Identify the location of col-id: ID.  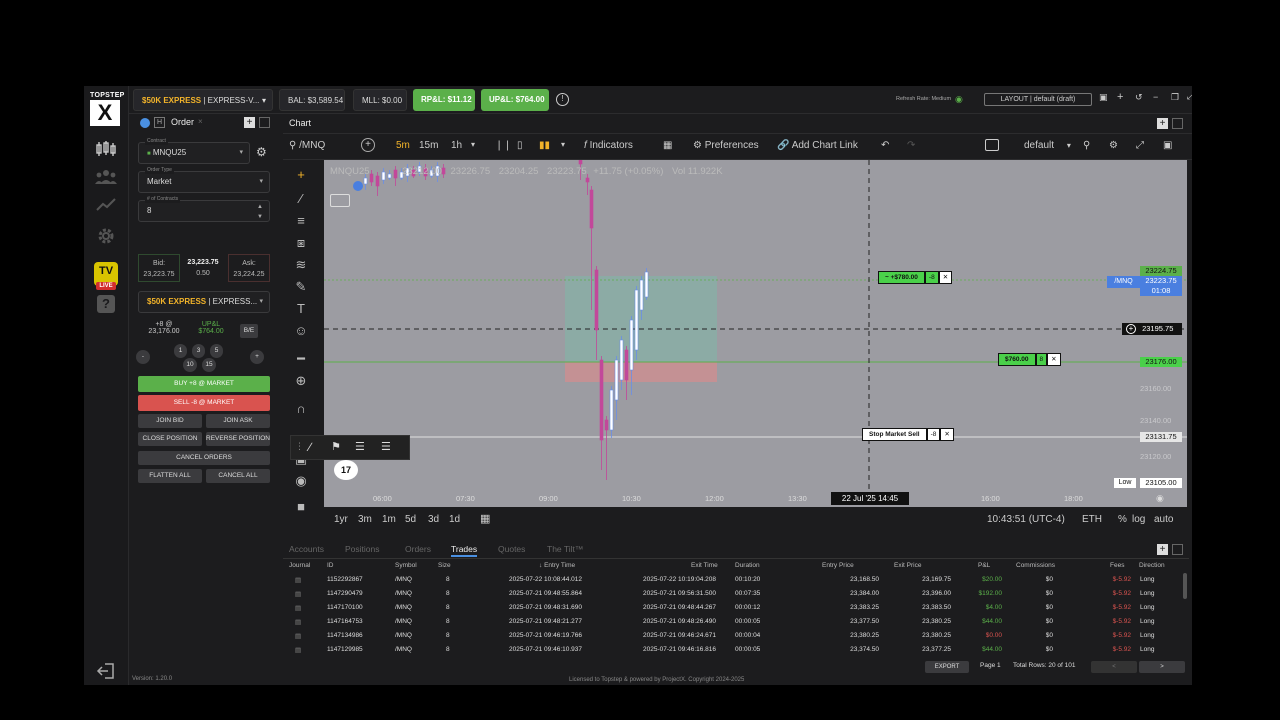
(330, 565).